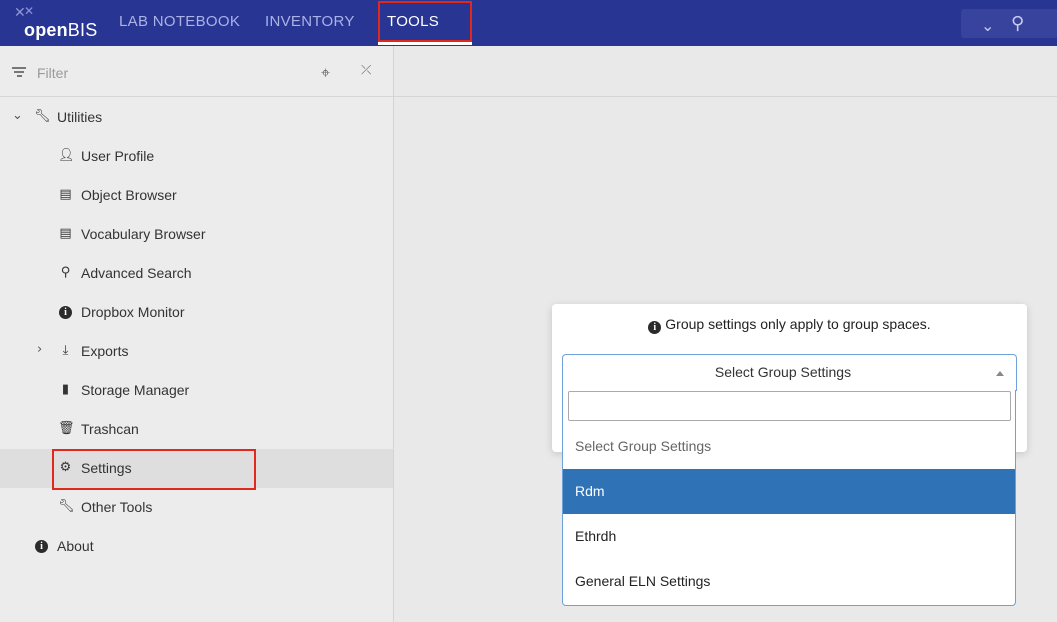 This screenshot has height=622, width=1057. What do you see at coordinates (118, 156) in the screenshot?
I see `sidebar-item-label: User Profile` at bounding box center [118, 156].